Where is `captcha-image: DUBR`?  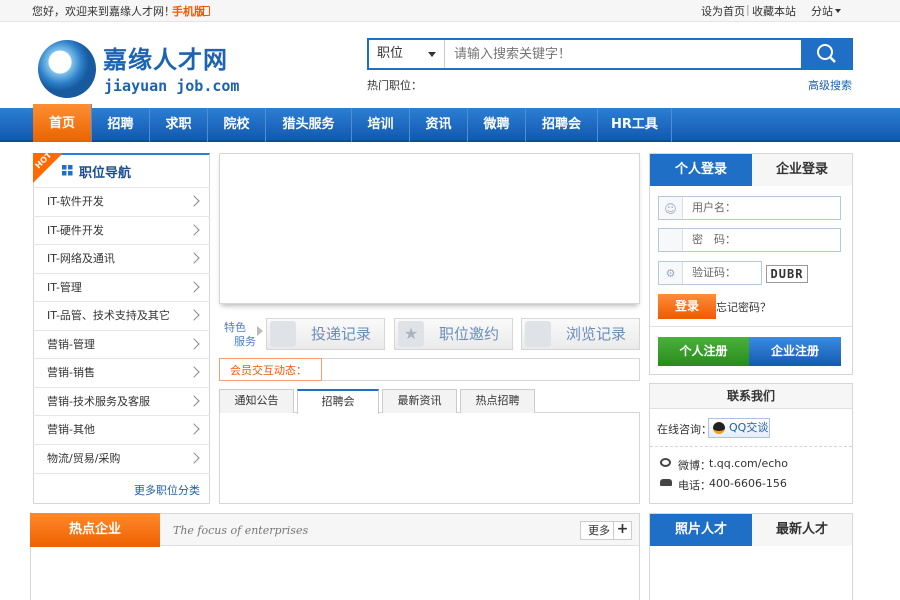 captcha-image: DUBR is located at coordinates (787, 274).